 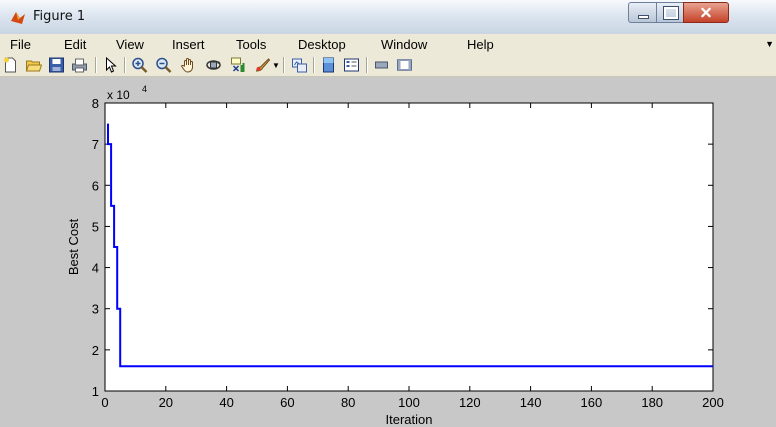 I want to click on data-cursor-icon, so click(x=238, y=65).